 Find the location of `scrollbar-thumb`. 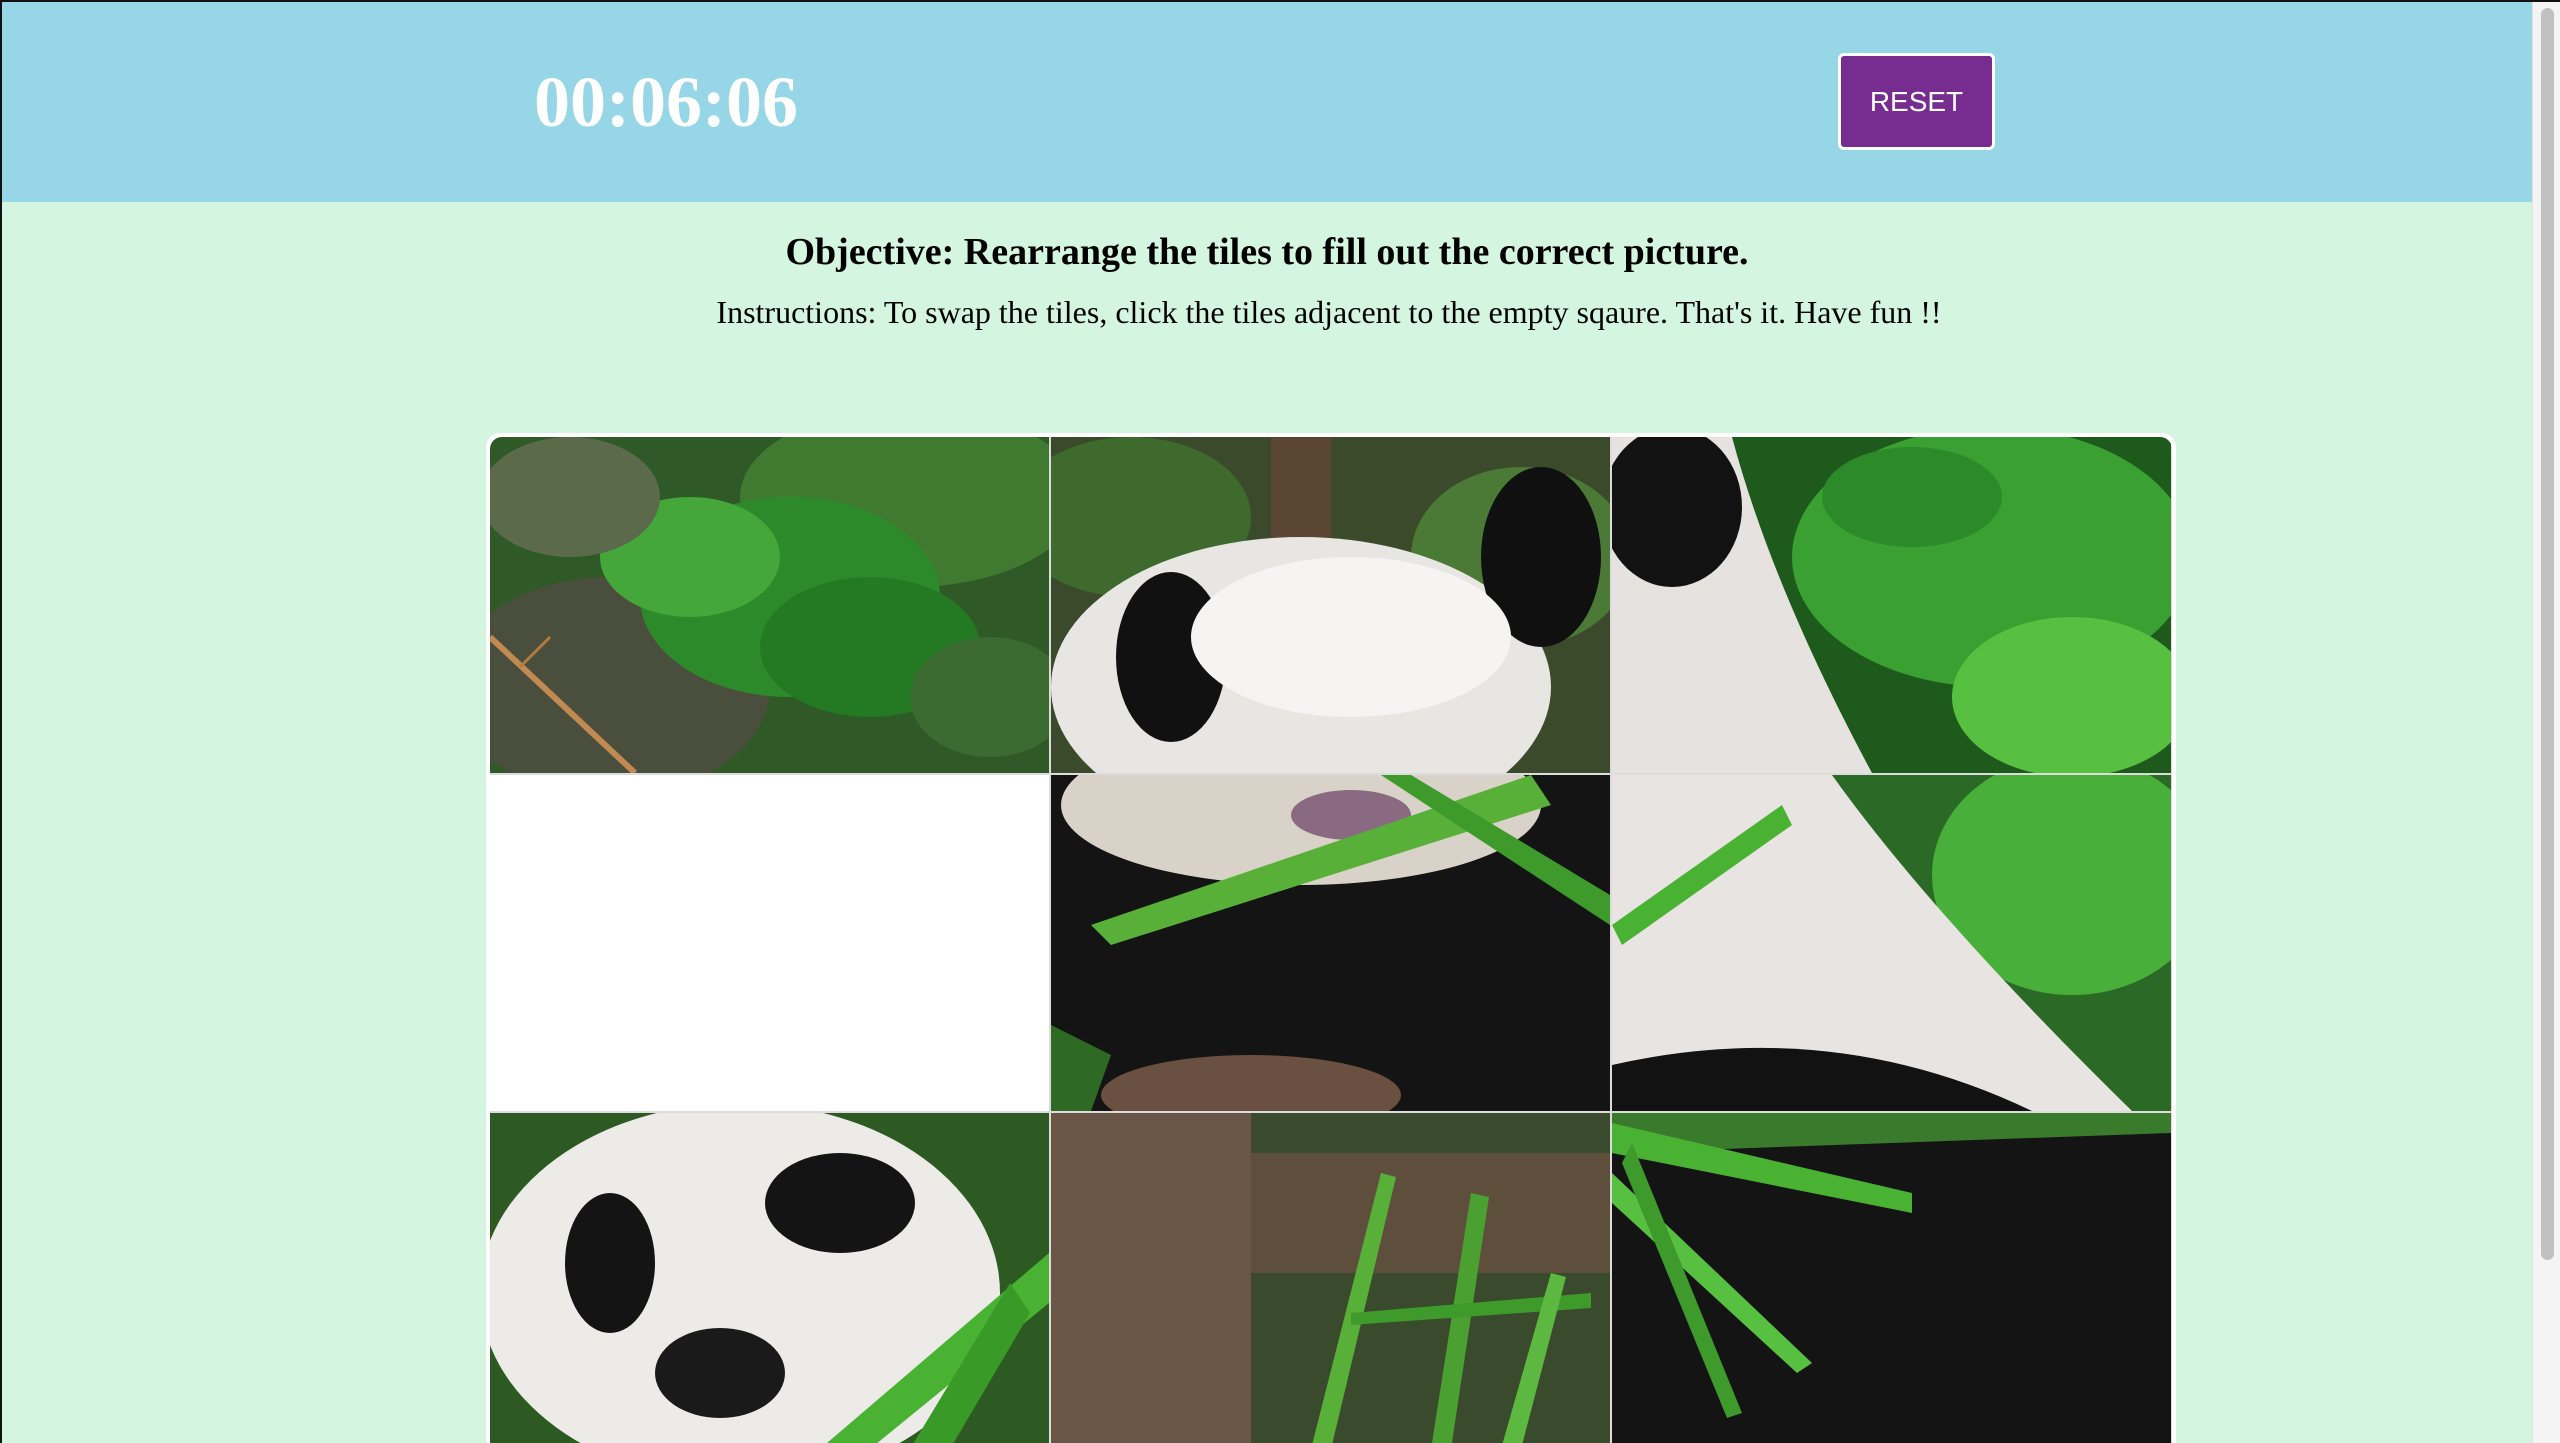

scrollbar-thumb is located at coordinates (2547, 634).